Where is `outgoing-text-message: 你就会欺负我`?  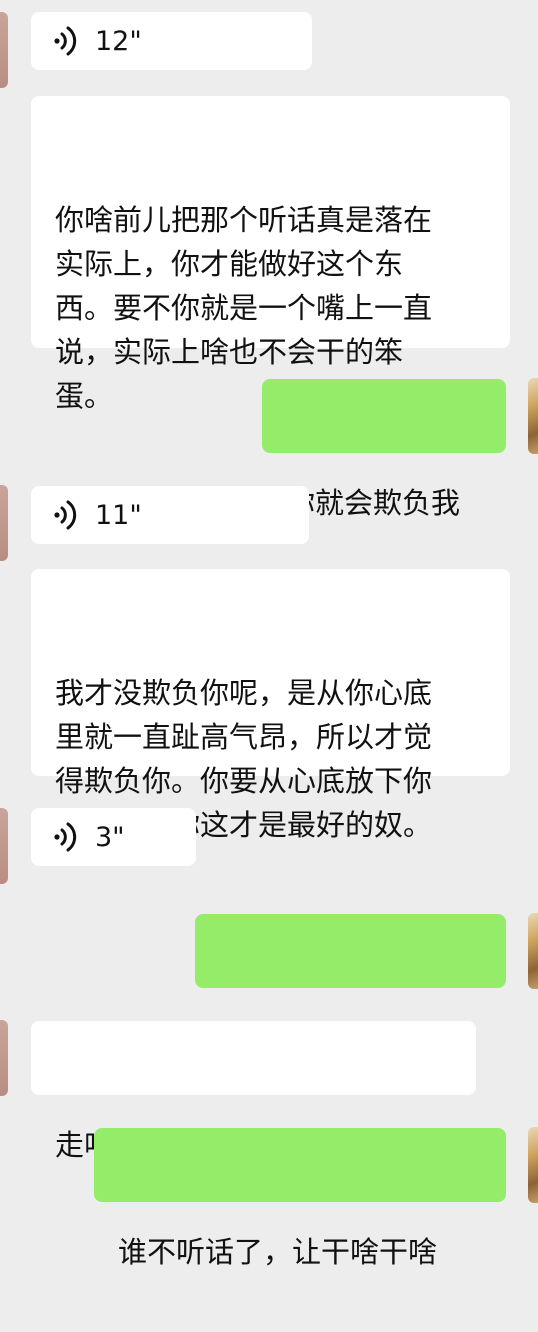
outgoing-text-message: 你就会欺负我 is located at coordinates (384, 449).